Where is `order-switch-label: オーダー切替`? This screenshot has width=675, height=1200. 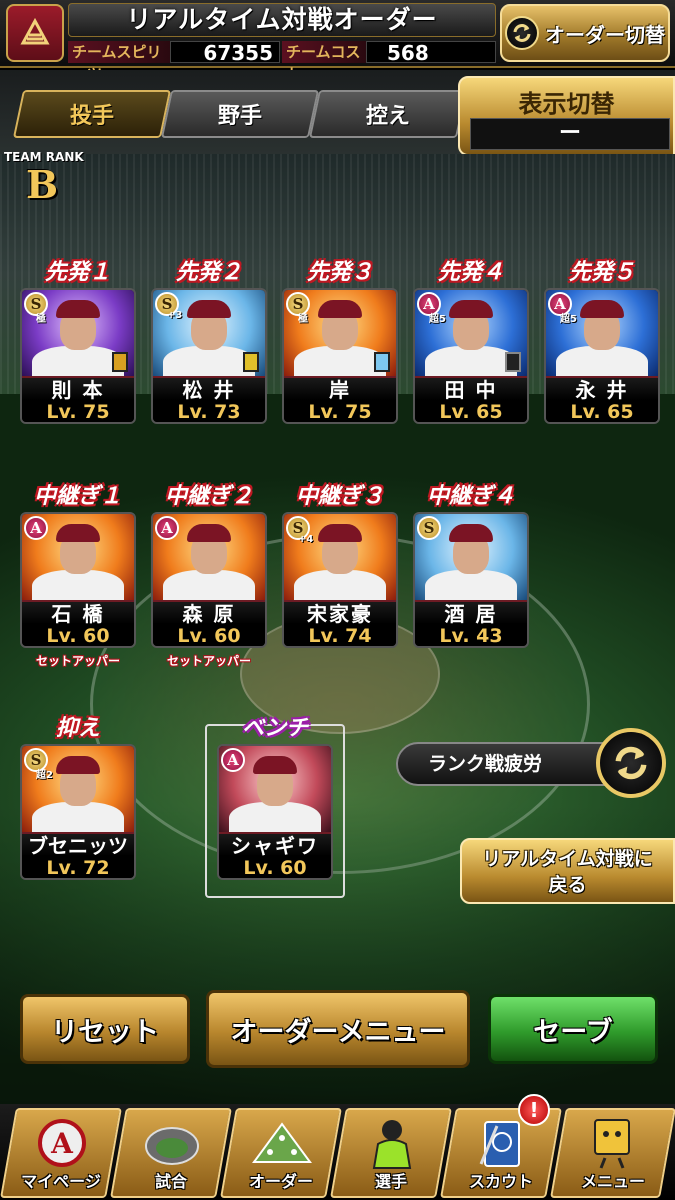
order-switch-label: オーダー切替 is located at coordinates (605, 34).